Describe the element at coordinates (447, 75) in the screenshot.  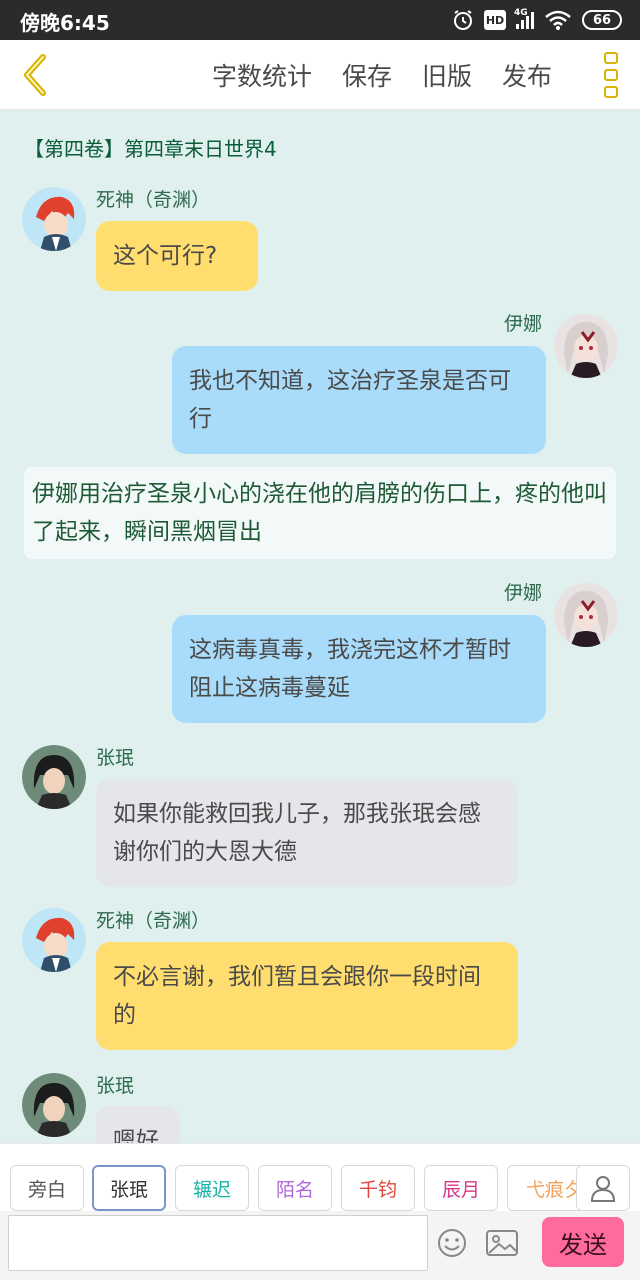
I see `old-version-button: 旧版` at that location.